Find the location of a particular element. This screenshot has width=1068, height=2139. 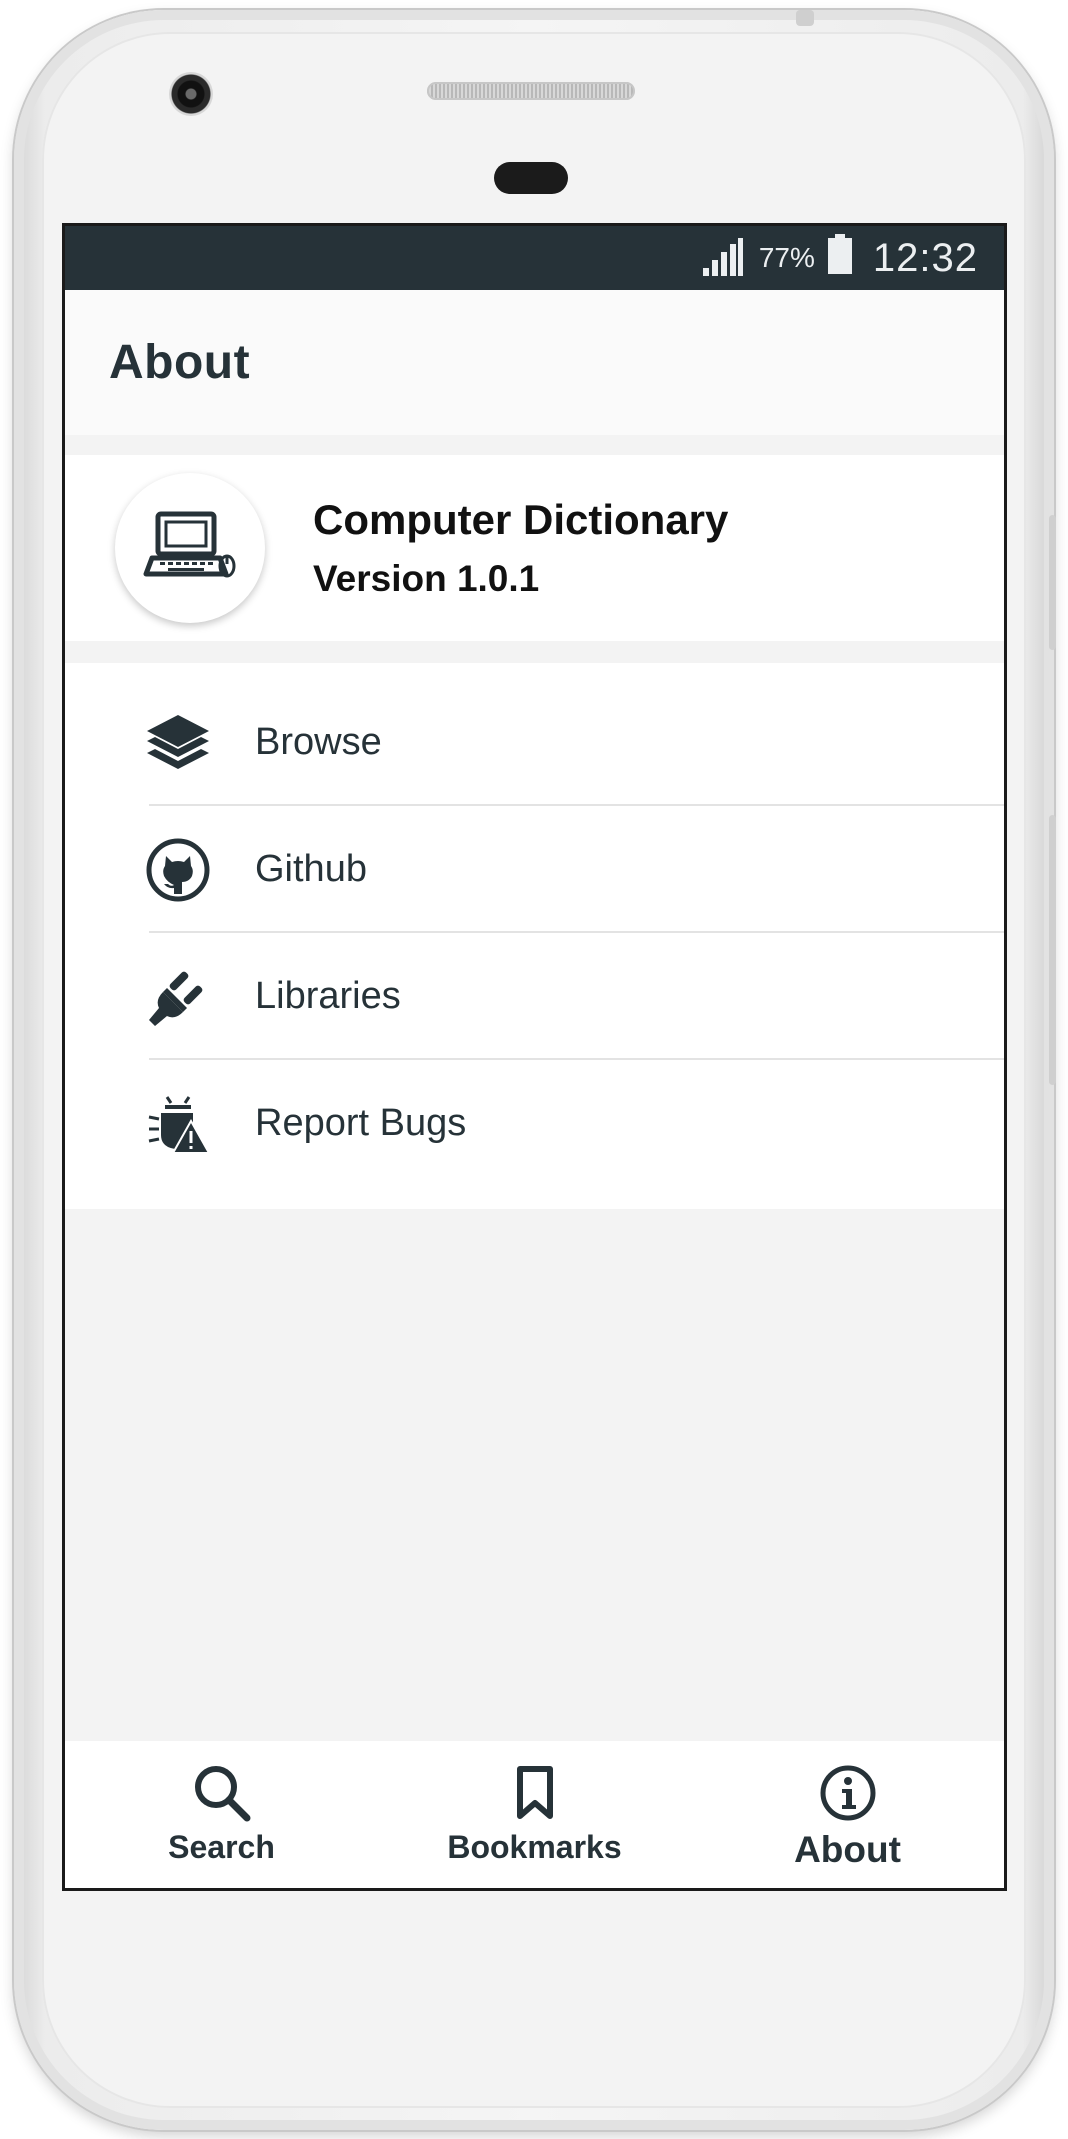

menu-item-label: Libraries is located at coordinates (328, 996).